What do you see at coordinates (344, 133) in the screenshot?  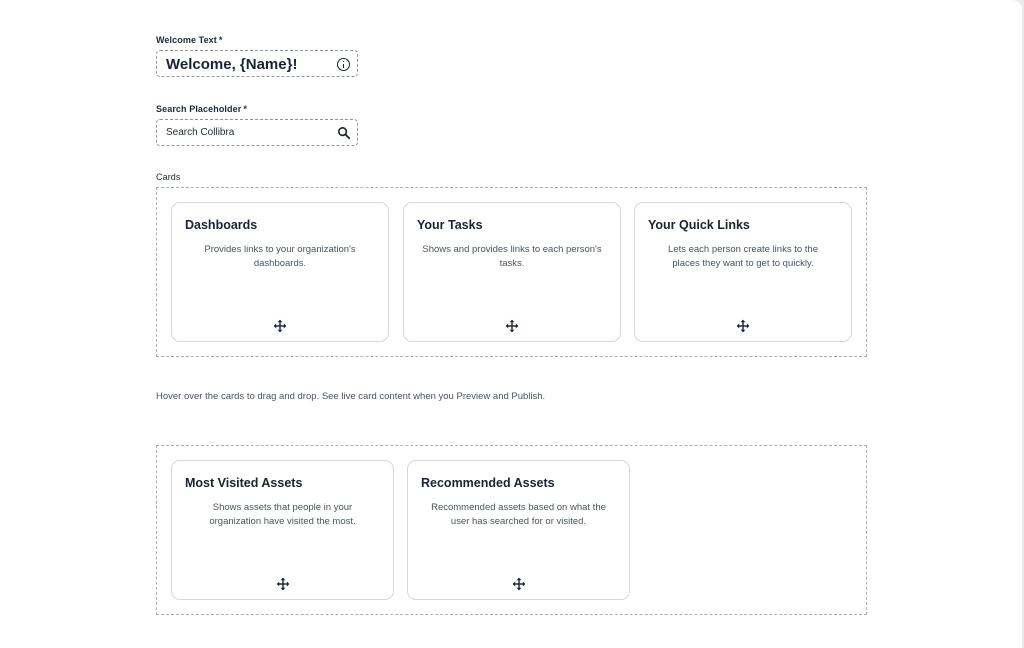 I see `search-icon` at bounding box center [344, 133].